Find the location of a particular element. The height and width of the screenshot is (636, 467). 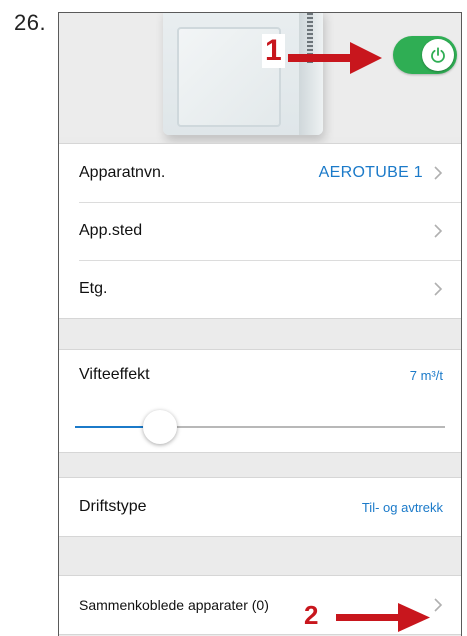

step-number: 26. is located at coordinates (30, 22).